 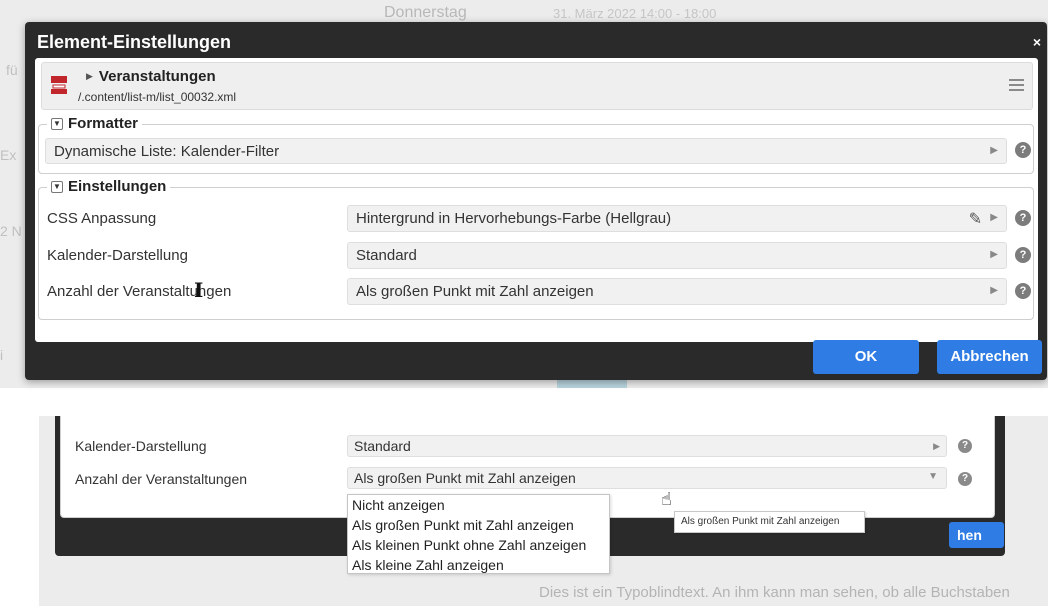 I want to click on settings-legend-text: Einstellungen, so click(x=117, y=186).